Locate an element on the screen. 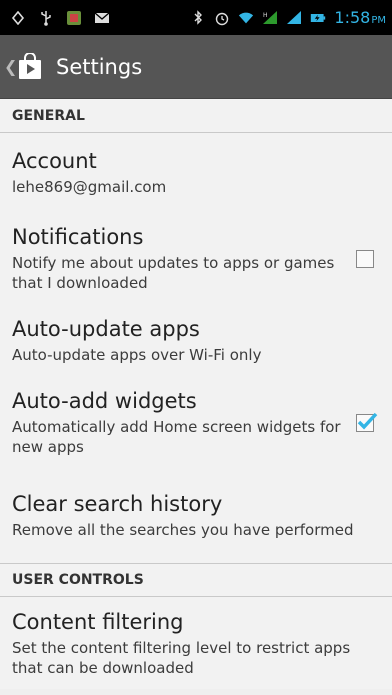 The image size is (392, 695). pref-account: Account lehe869@gmail.com is located at coordinates (196, 173).